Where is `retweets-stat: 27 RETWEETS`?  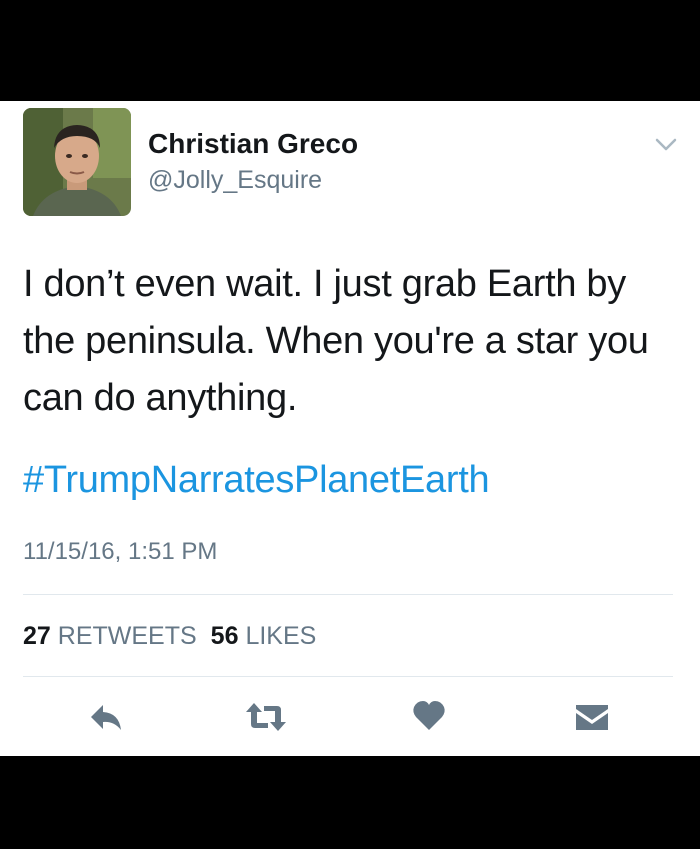 retweets-stat: 27 RETWEETS is located at coordinates (110, 636).